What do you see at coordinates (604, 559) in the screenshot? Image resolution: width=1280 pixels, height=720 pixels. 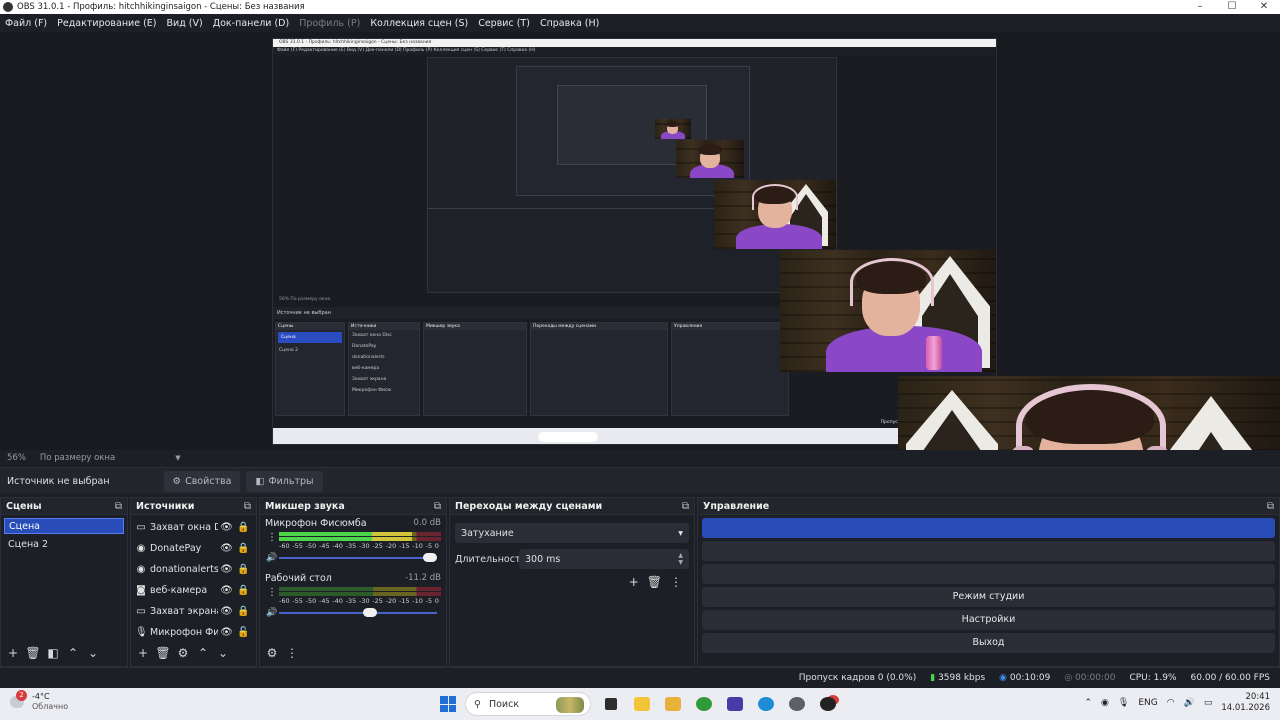 I see `duration-input: 300 ms ▲ ▼` at bounding box center [604, 559].